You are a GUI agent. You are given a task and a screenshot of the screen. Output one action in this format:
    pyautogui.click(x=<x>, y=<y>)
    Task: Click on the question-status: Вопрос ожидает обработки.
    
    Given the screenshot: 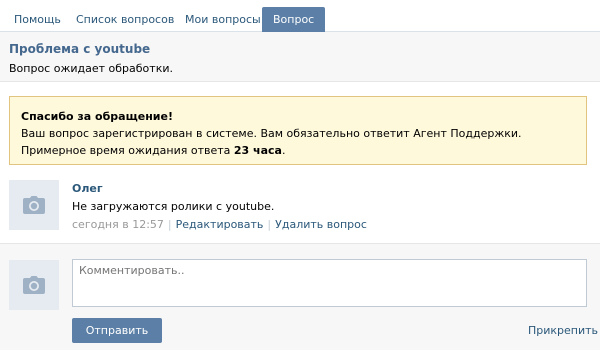 What is the action you would take?
    pyautogui.click(x=91, y=68)
    